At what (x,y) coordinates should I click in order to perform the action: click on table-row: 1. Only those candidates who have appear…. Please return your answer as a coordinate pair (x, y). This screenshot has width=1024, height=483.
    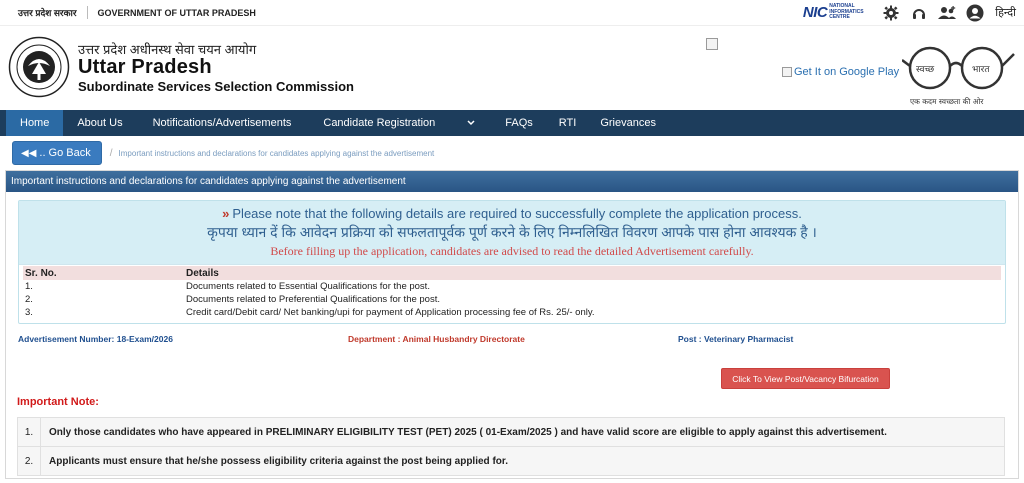
    Looking at the image, I should click on (511, 432).